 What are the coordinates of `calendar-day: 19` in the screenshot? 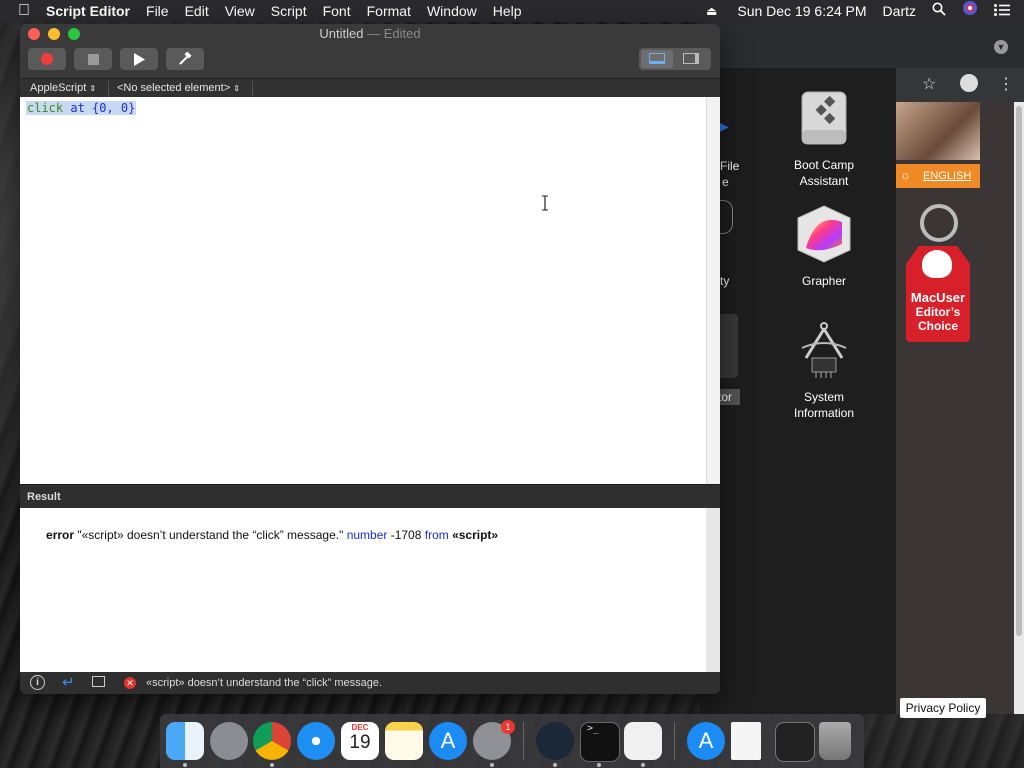 It's located at (360, 742).